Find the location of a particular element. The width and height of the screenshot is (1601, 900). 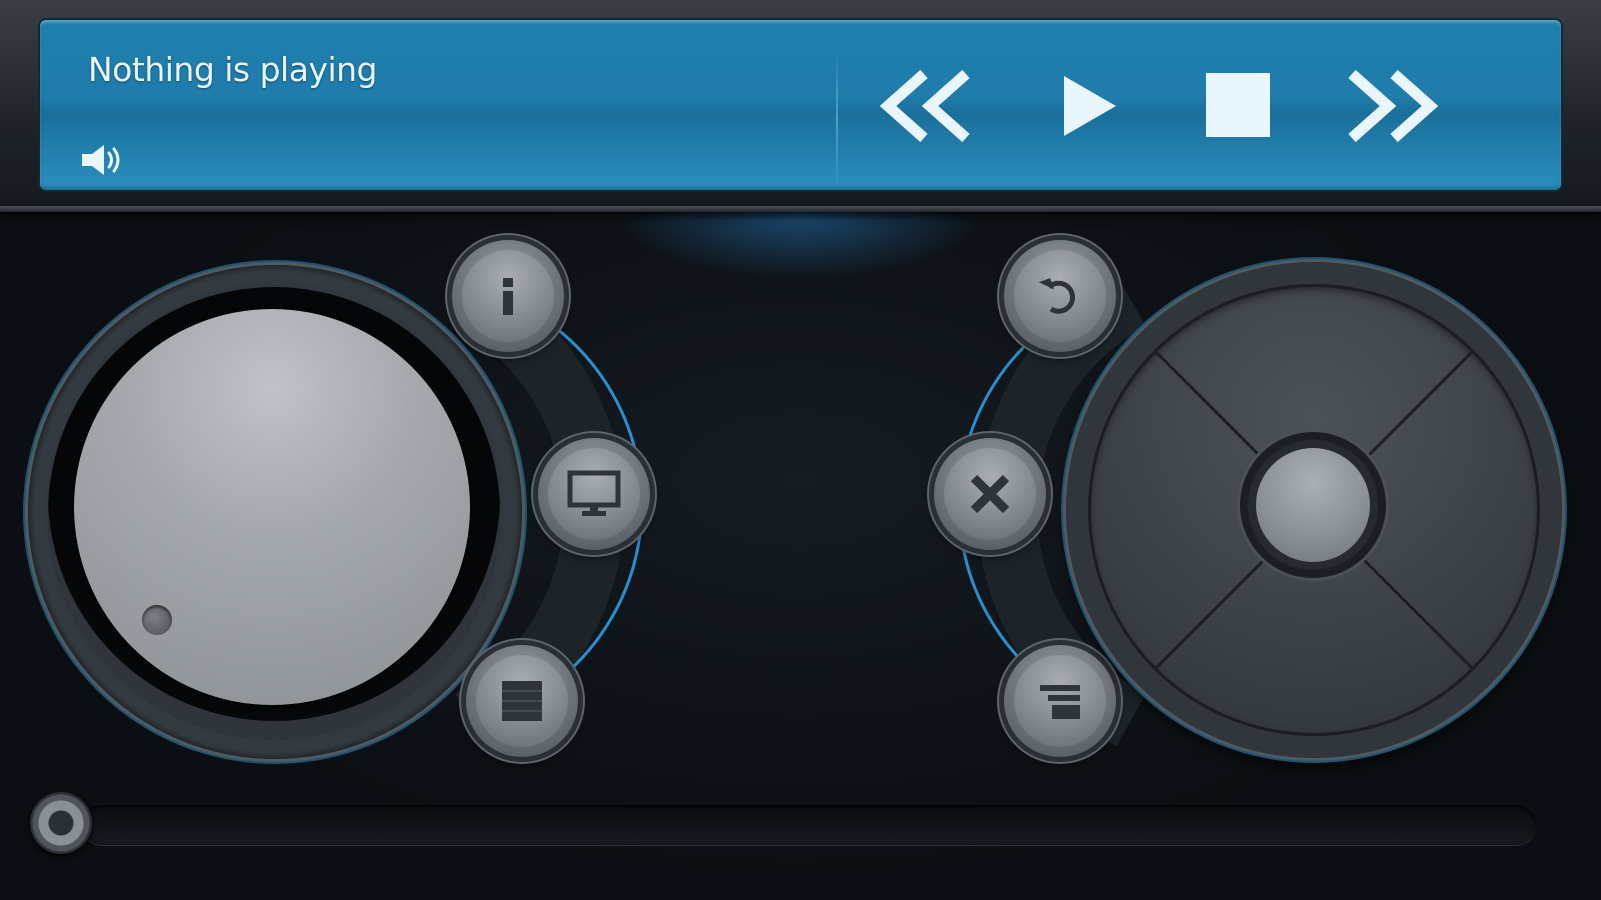

stop-button is located at coordinates (1238, 106).